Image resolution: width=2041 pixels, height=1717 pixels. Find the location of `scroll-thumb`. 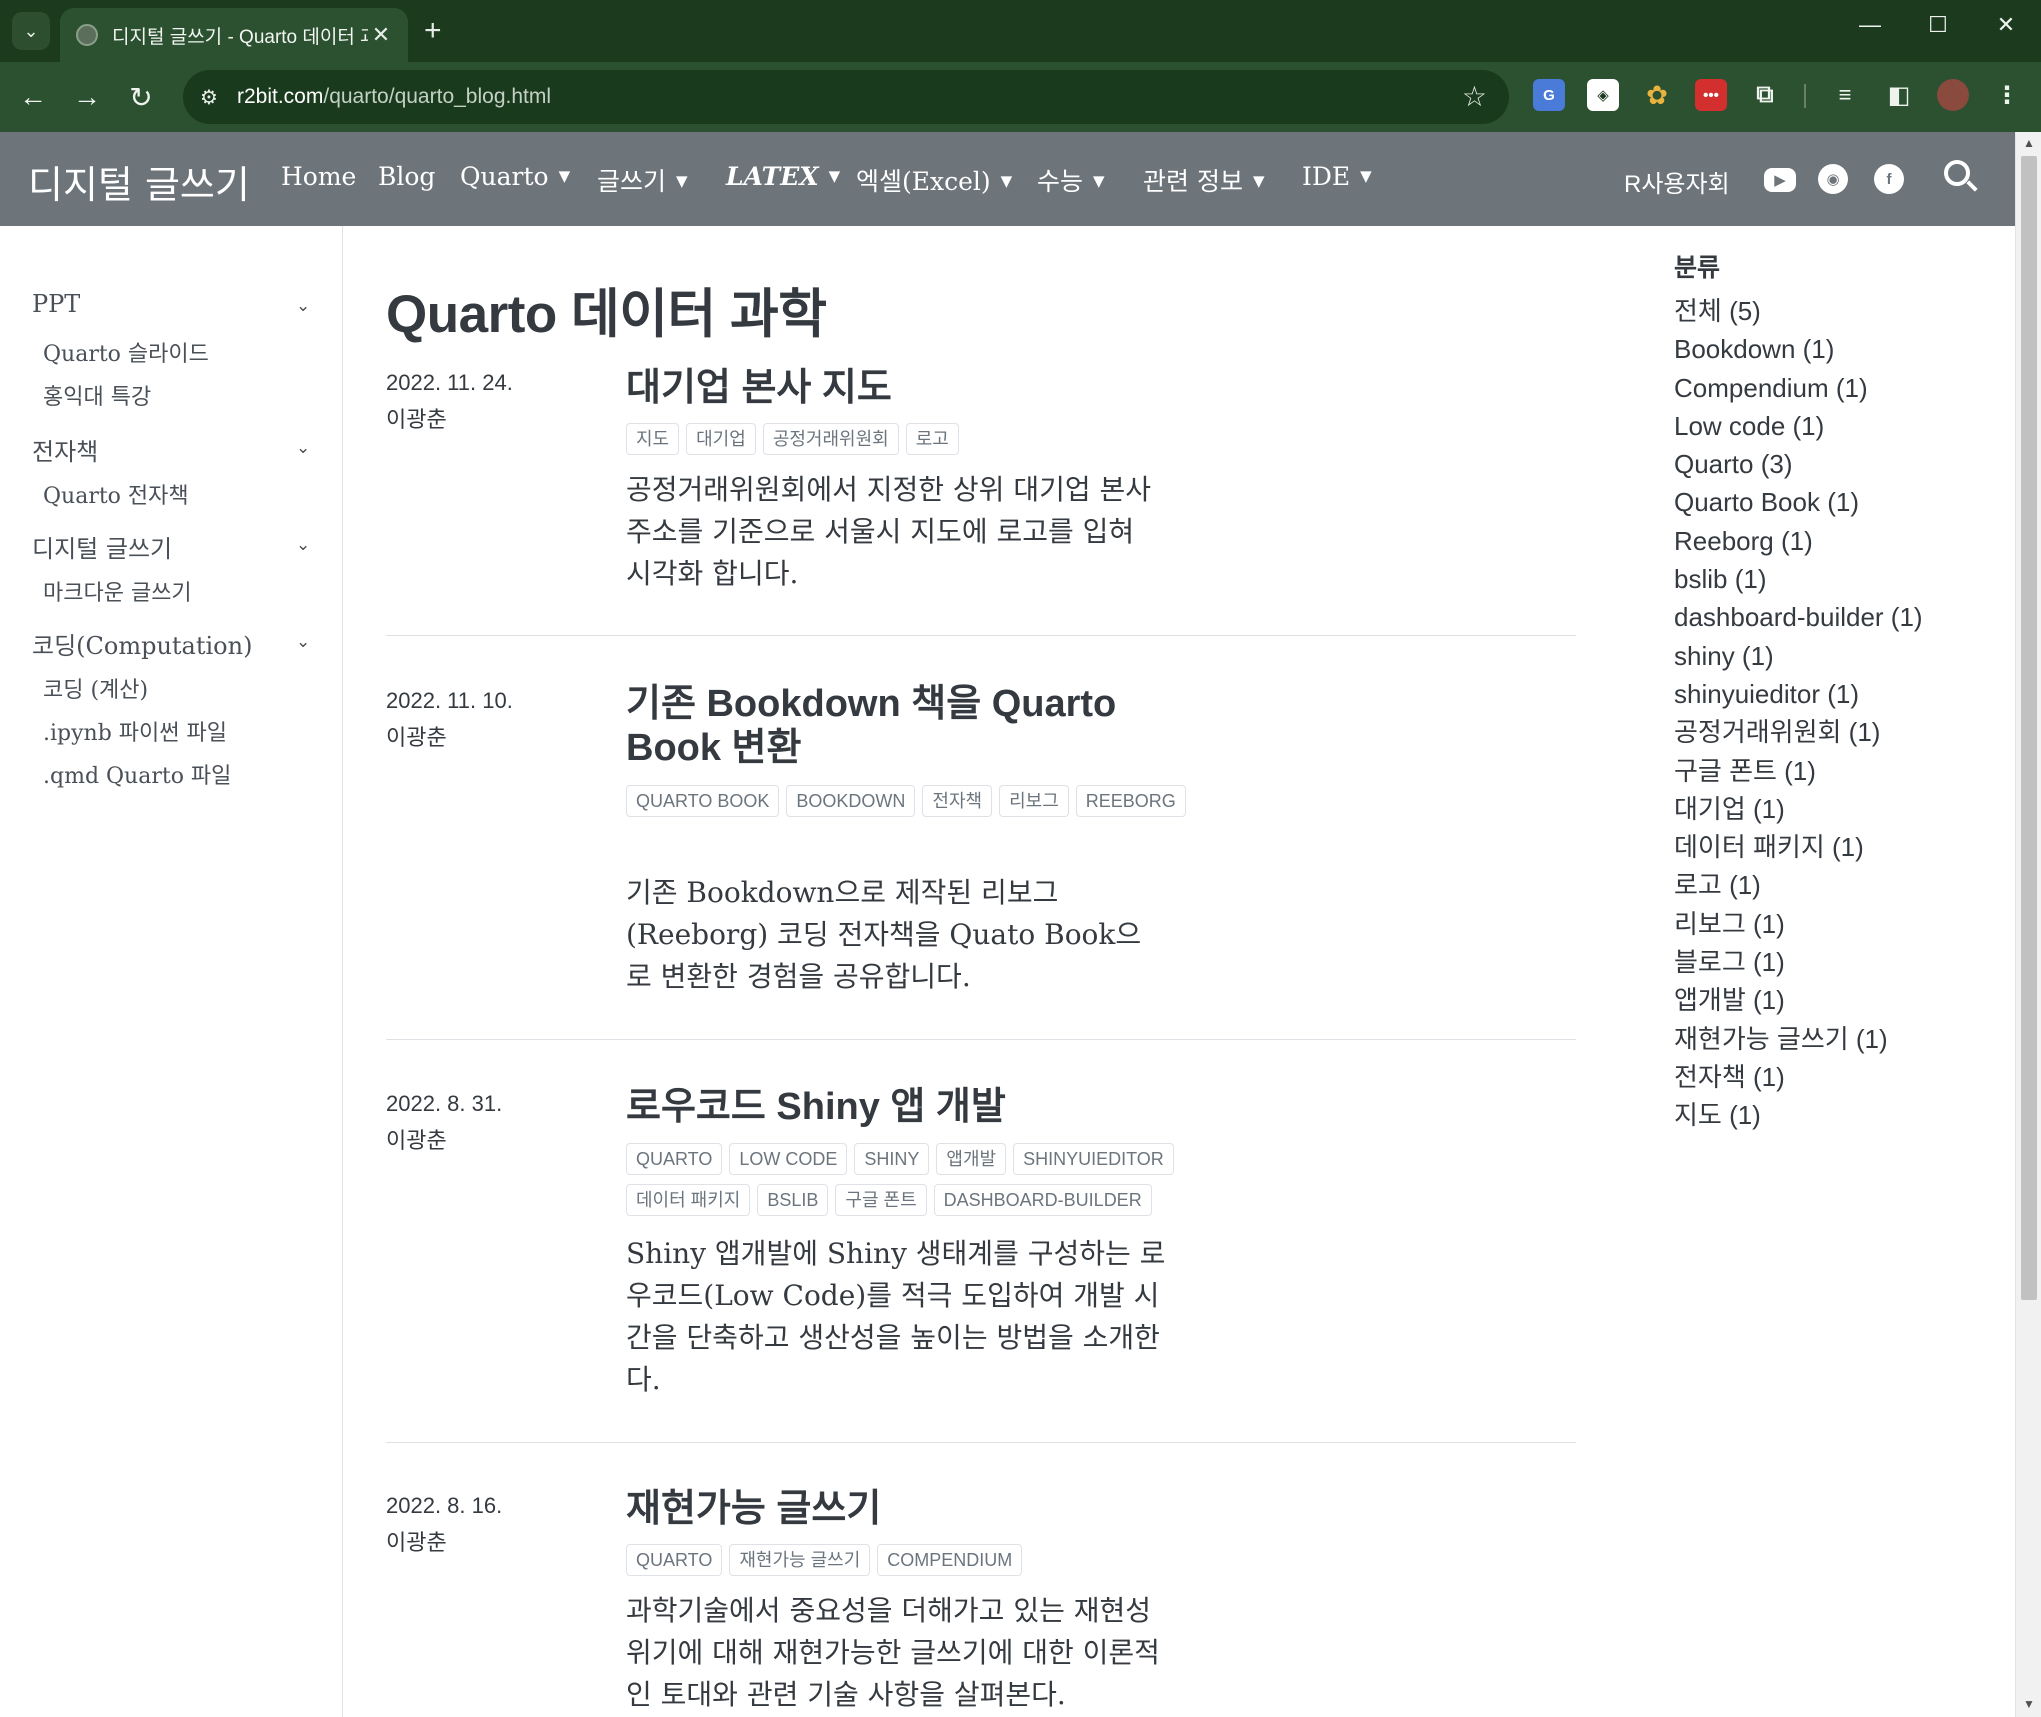

scroll-thumb is located at coordinates (2029, 728).